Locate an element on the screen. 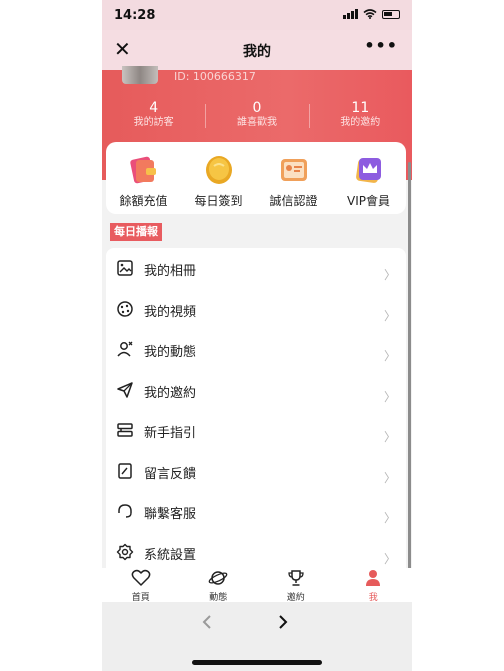 The width and height of the screenshot is (504, 671). gear-icon is located at coordinates (125, 551).